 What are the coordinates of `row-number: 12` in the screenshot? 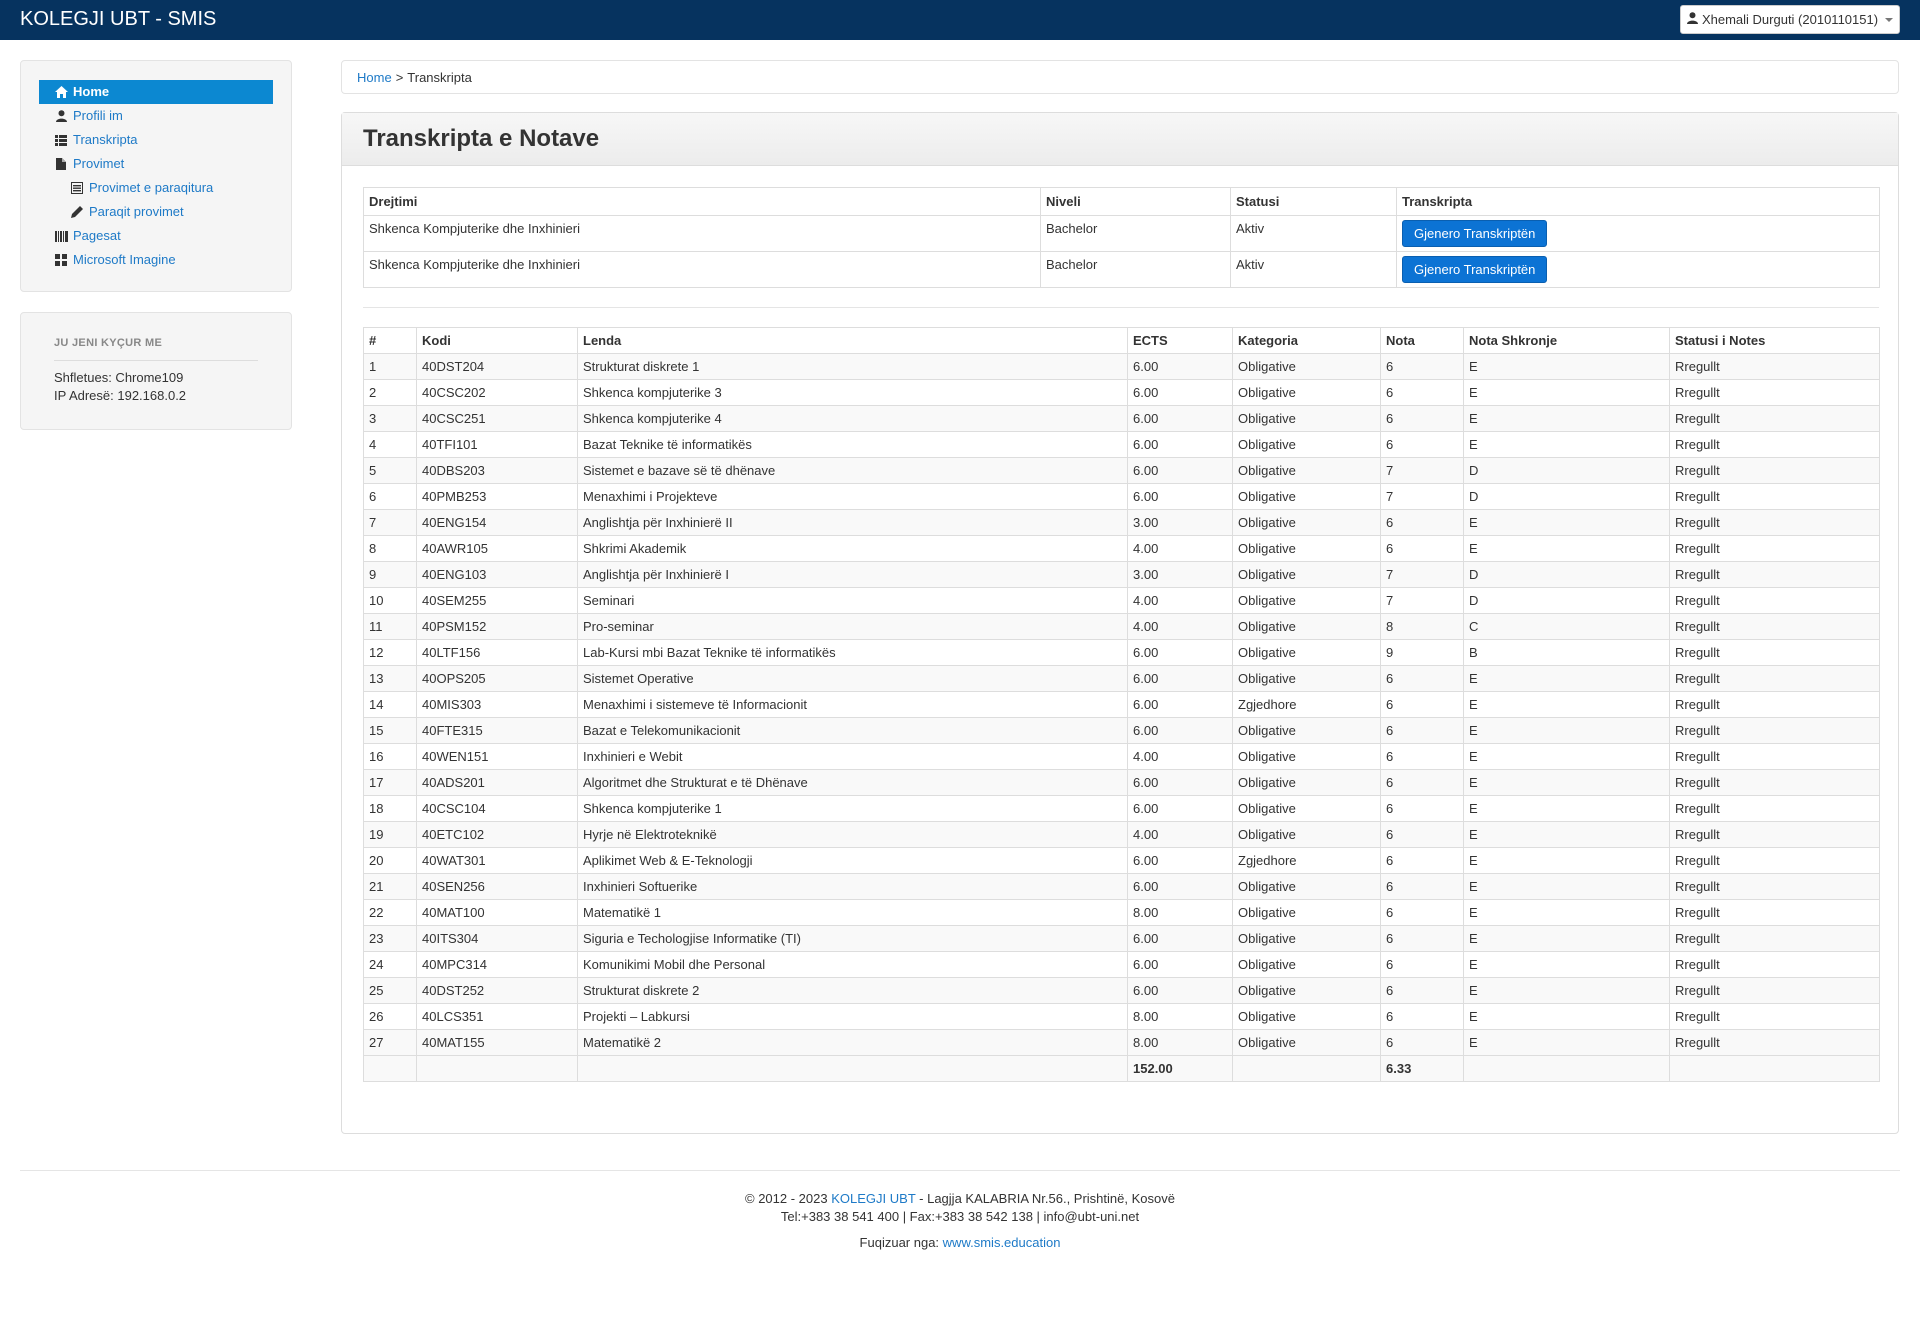 It's located at (390, 652).